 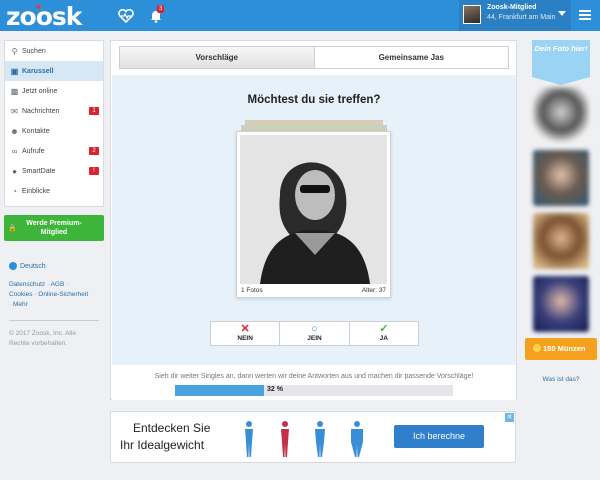 I want to click on sidebar-item-aufrufe: ∞ Aufrufe 2, so click(x=54, y=151).